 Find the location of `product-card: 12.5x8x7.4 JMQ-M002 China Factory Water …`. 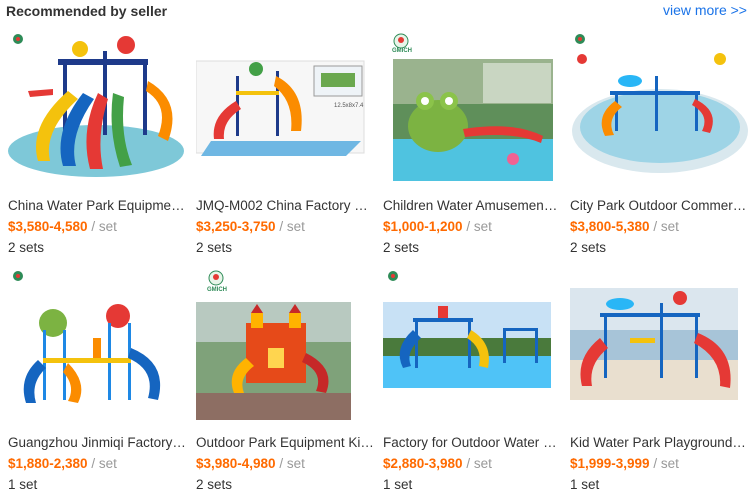

product-card: 12.5x8x7.4 JMQ-M002 China Factory Water … is located at coordinates (286, 143).